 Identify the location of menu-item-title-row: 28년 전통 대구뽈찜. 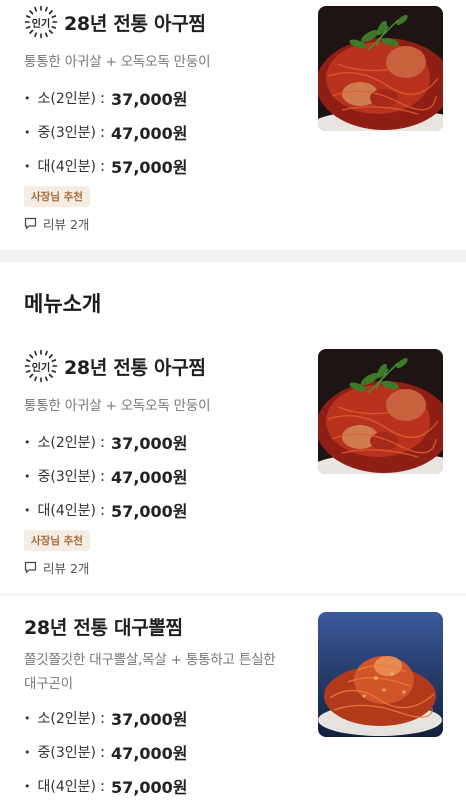
(103, 626).